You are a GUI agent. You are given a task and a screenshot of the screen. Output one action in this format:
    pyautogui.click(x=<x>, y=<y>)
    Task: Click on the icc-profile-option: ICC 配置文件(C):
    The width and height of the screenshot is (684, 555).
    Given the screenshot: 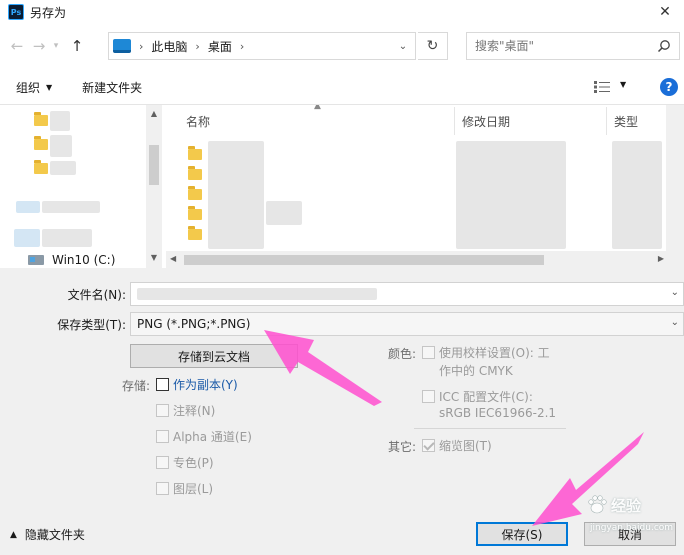 What is the action you would take?
    pyautogui.click(x=477, y=396)
    